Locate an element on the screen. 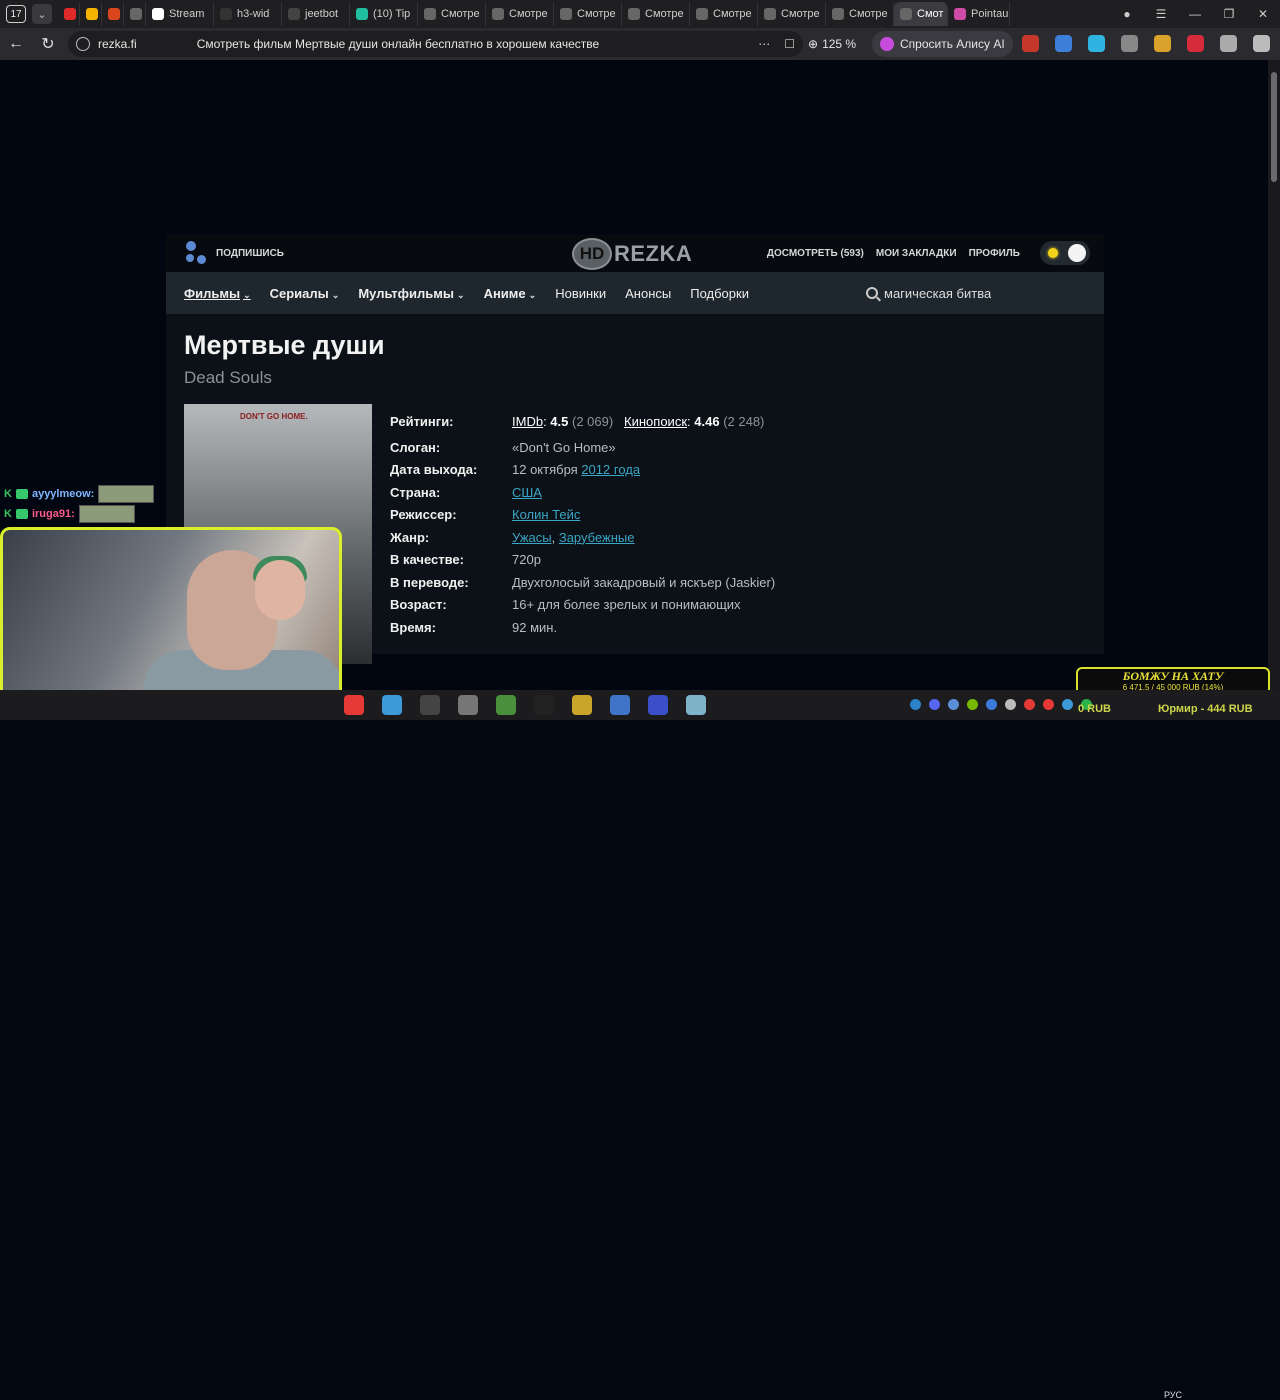 This screenshot has height=1400, width=1280. chevron-down-icon: ⌄ is located at coordinates (532, 294).